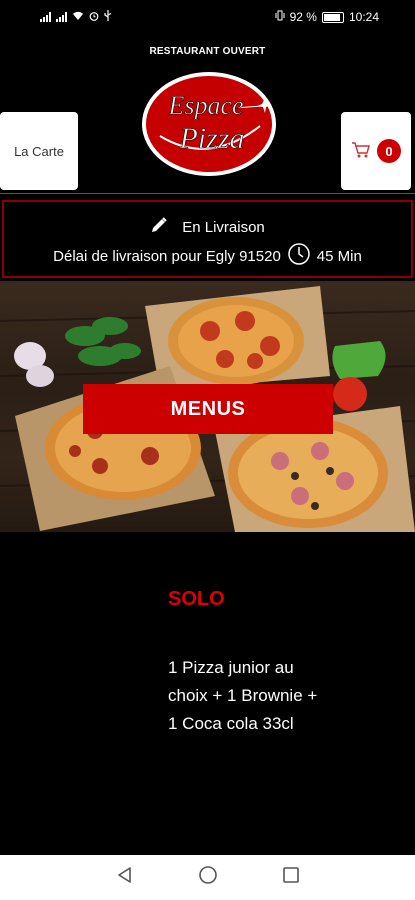 The width and height of the screenshot is (415, 900). I want to click on battery-icon, so click(332, 17).